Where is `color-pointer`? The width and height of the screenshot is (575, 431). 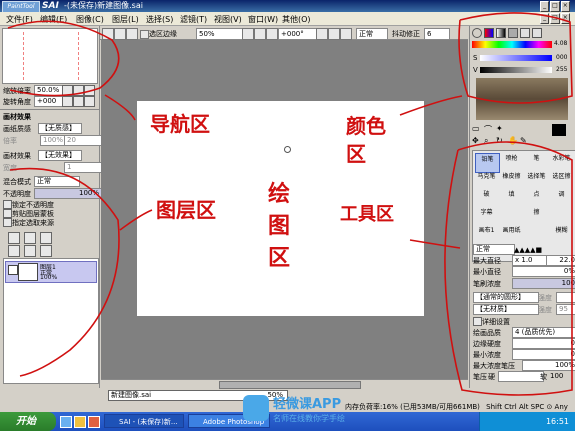 color-pointer is located at coordinates (431, 105).